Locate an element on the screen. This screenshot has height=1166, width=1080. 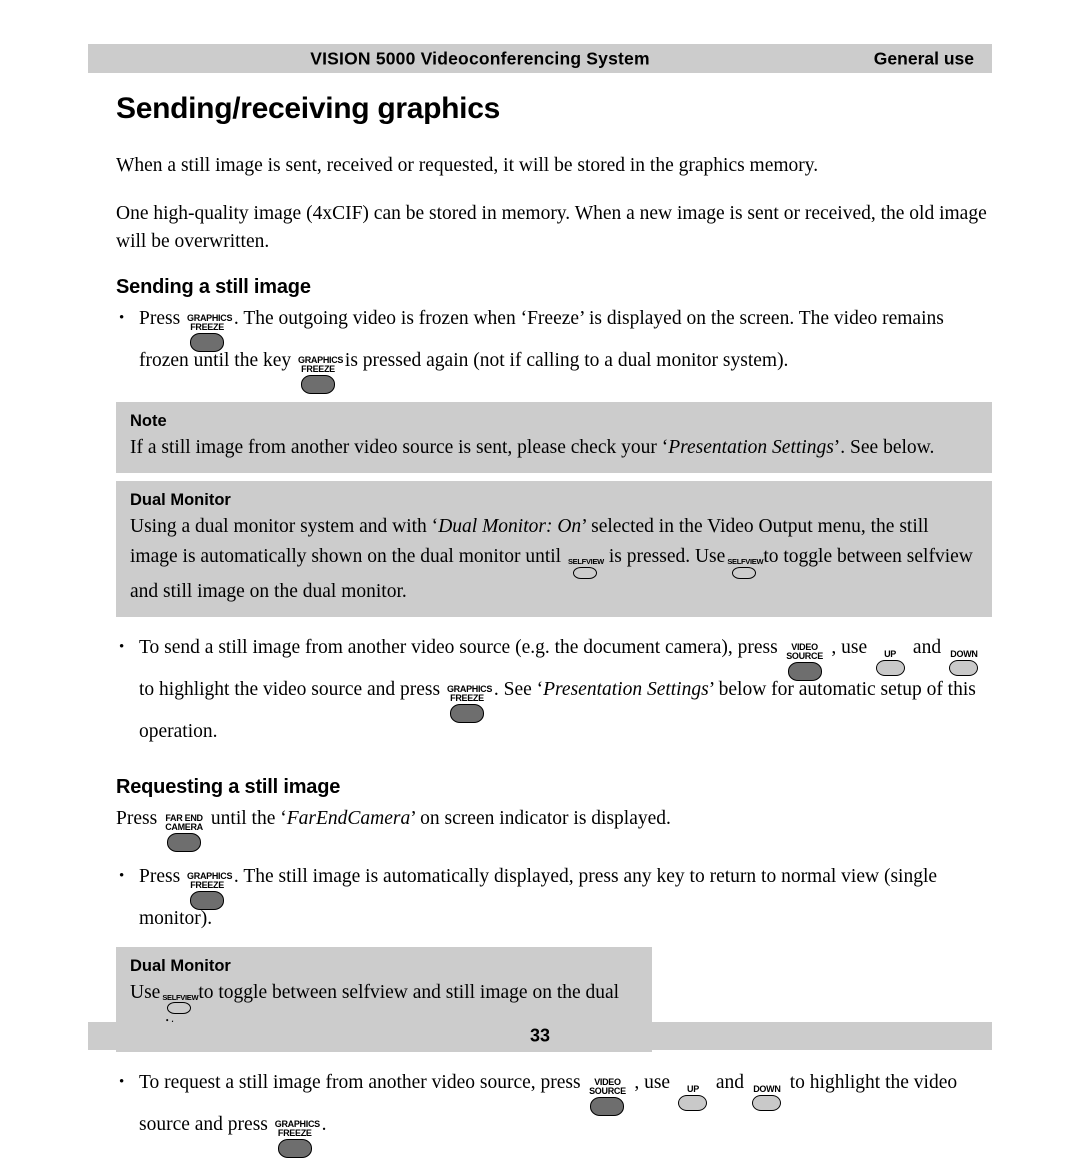
note-text-b: ’. See below. is located at coordinates (884, 447).